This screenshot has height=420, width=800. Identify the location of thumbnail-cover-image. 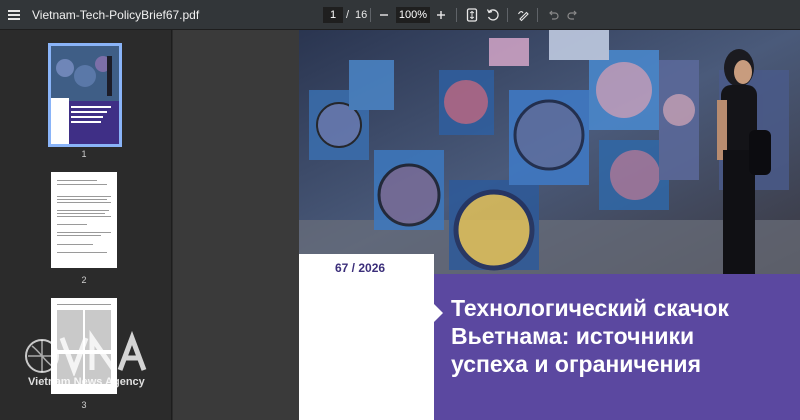
(85, 95).